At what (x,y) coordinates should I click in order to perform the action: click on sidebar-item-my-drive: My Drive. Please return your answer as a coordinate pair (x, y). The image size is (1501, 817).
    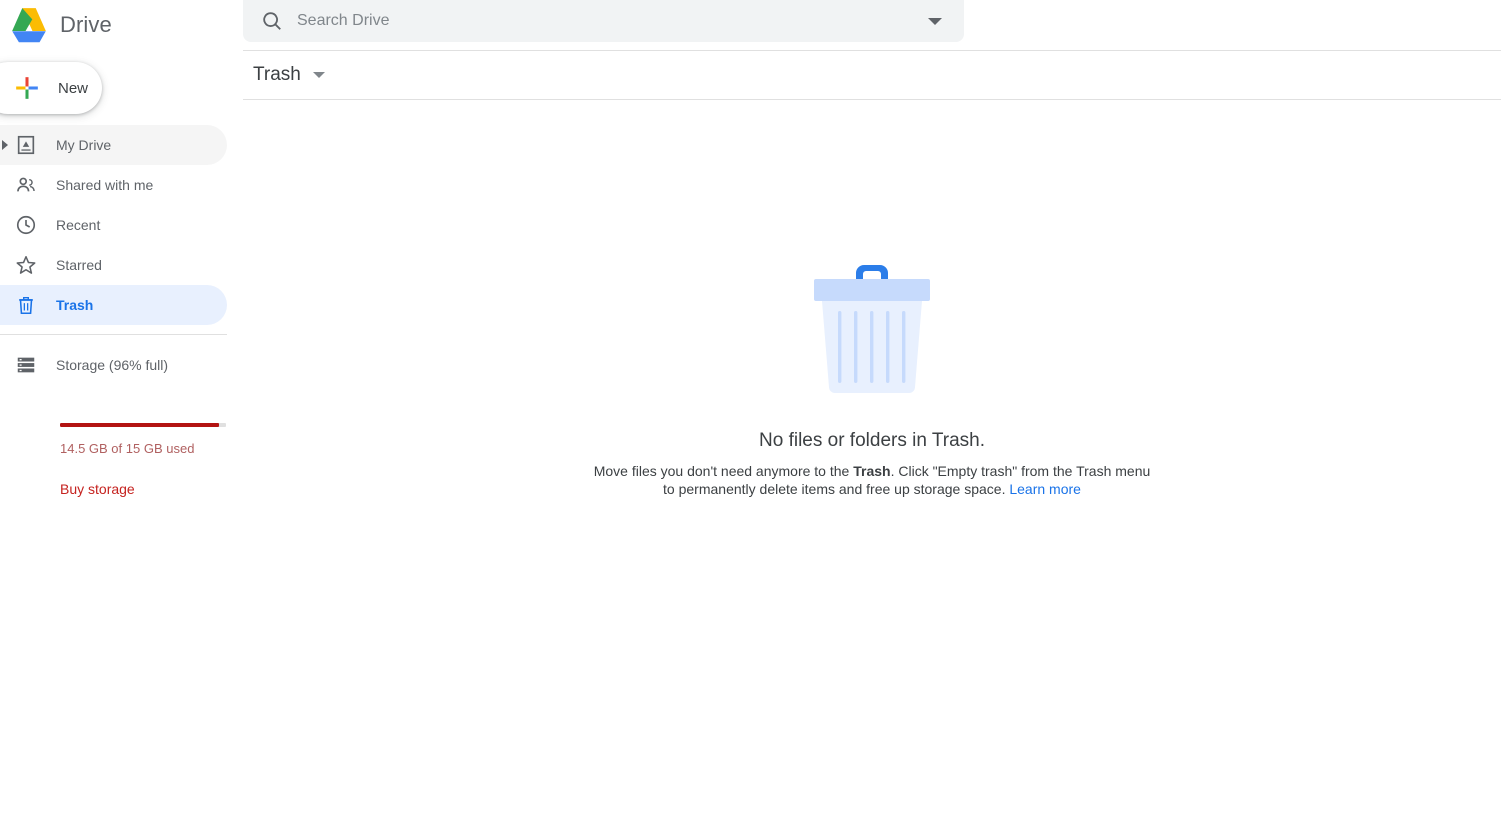
    Looking at the image, I should click on (113, 145).